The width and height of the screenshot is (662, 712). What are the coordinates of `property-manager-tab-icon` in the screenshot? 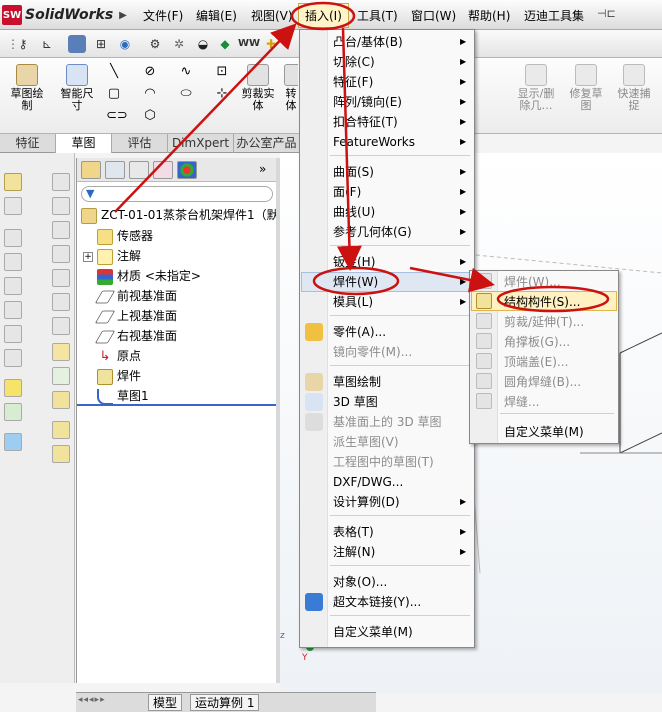 It's located at (115, 170).